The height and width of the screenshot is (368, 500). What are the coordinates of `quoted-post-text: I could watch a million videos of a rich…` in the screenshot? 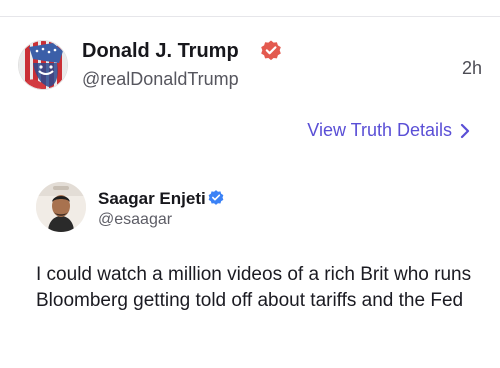 It's located at (254, 287).